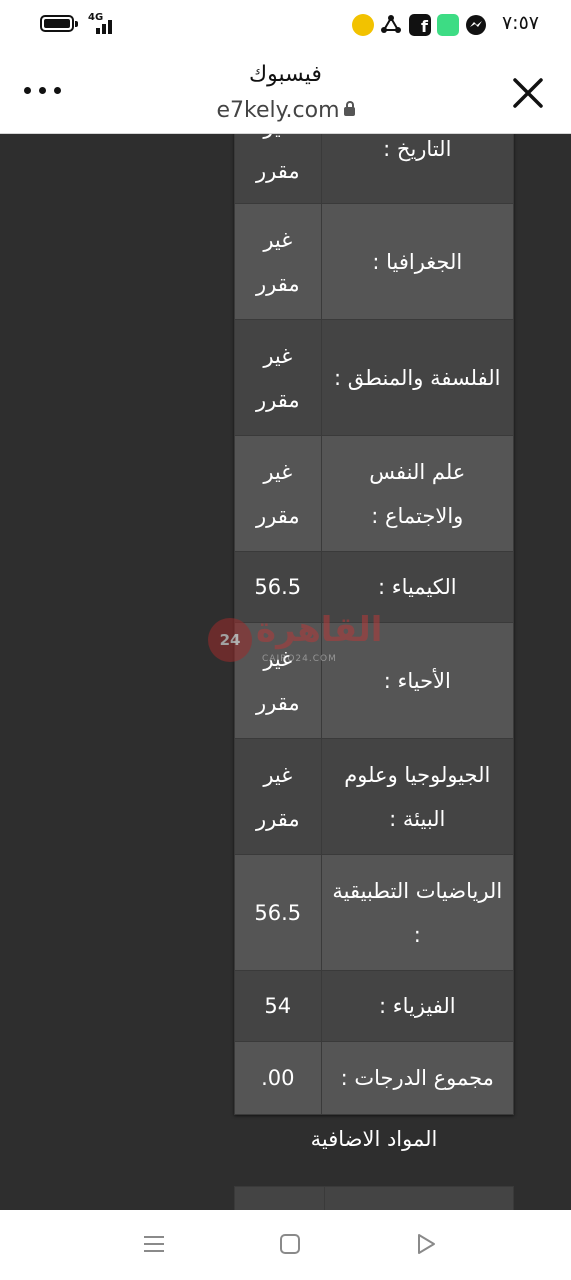 This screenshot has height=1280, width=571. What do you see at coordinates (374, 1139) in the screenshot?
I see `extra-subjects-title: المواد الاضافية` at bounding box center [374, 1139].